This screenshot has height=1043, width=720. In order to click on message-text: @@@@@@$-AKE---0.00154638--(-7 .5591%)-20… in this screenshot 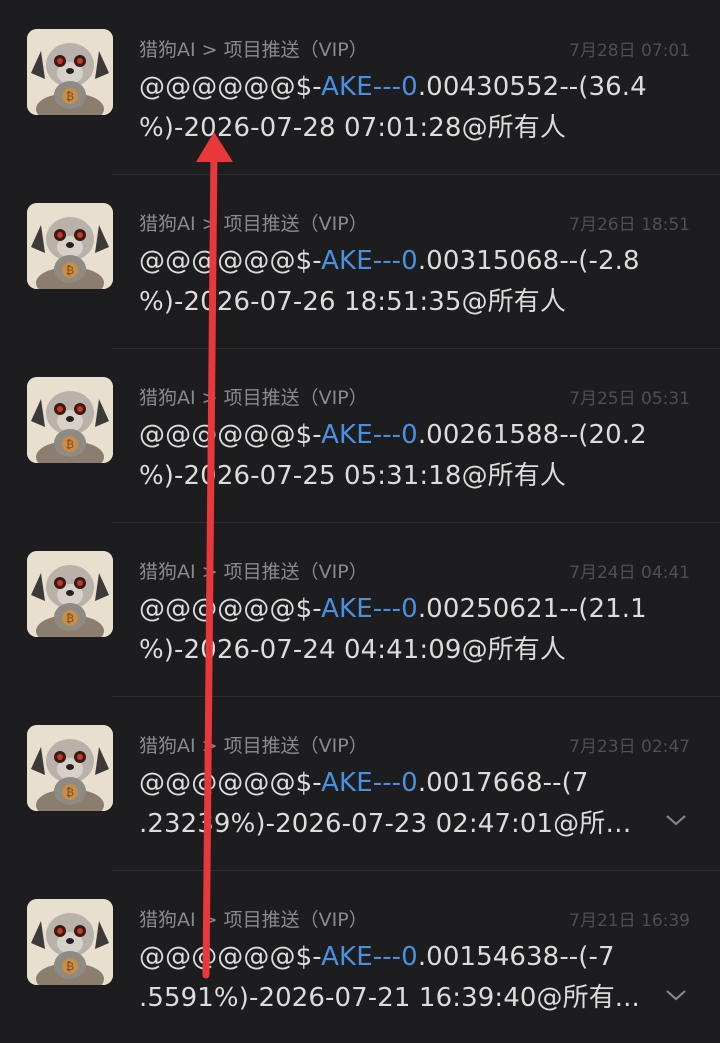, I will do `click(396, 978)`.